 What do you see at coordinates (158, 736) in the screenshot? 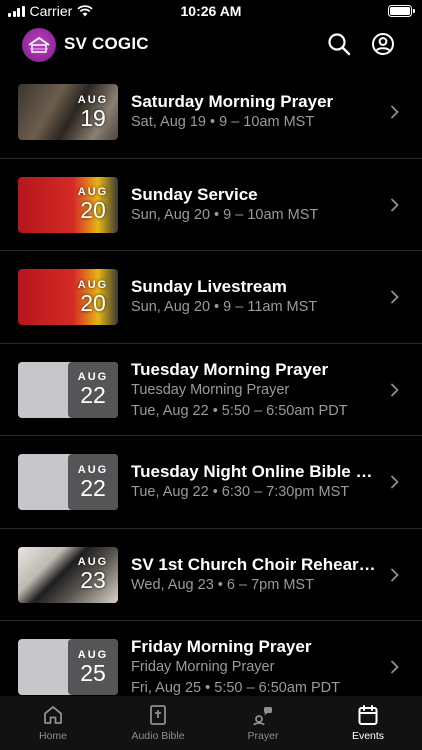
I see `tab-label: Audio Bible` at bounding box center [158, 736].